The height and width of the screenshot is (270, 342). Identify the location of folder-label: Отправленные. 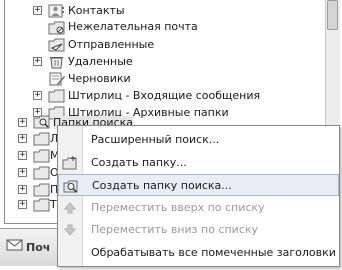
(111, 44).